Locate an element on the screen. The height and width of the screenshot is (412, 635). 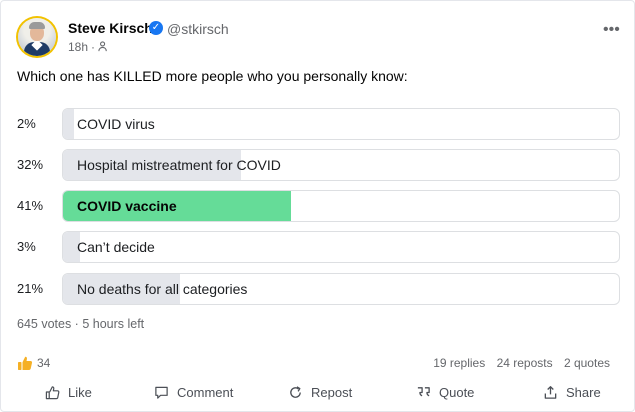
reposts-count: 24 reposts is located at coordinates (525, 363).